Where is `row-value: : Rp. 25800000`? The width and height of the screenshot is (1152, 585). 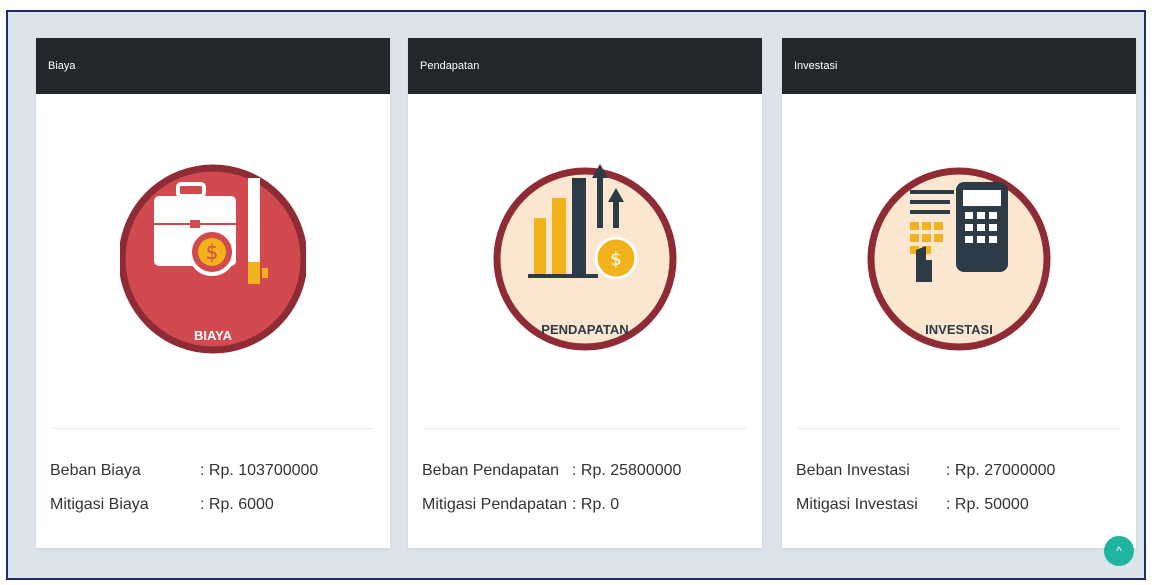
row-value: : Rp. 25800000 is located at coordinates (627, 470).